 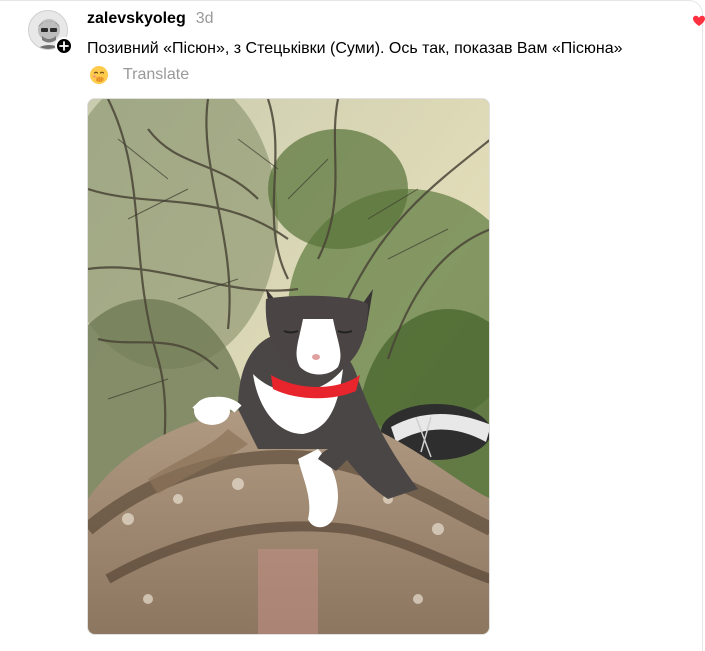 I want to click on translate-row: Translate, so click(x=139, y=75).